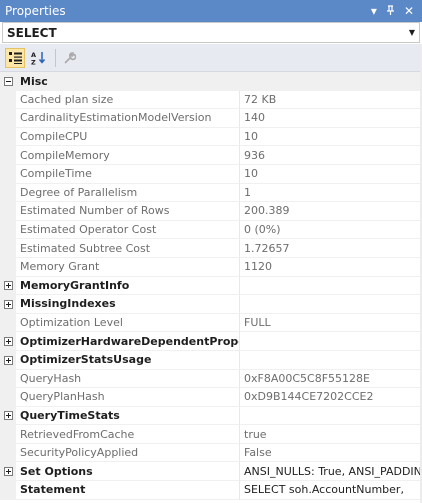  What do you see at coordinates (128, 193) in the screenshot?
I see `property-name: Degree of Parallelism` at bounding box center [128, 193].